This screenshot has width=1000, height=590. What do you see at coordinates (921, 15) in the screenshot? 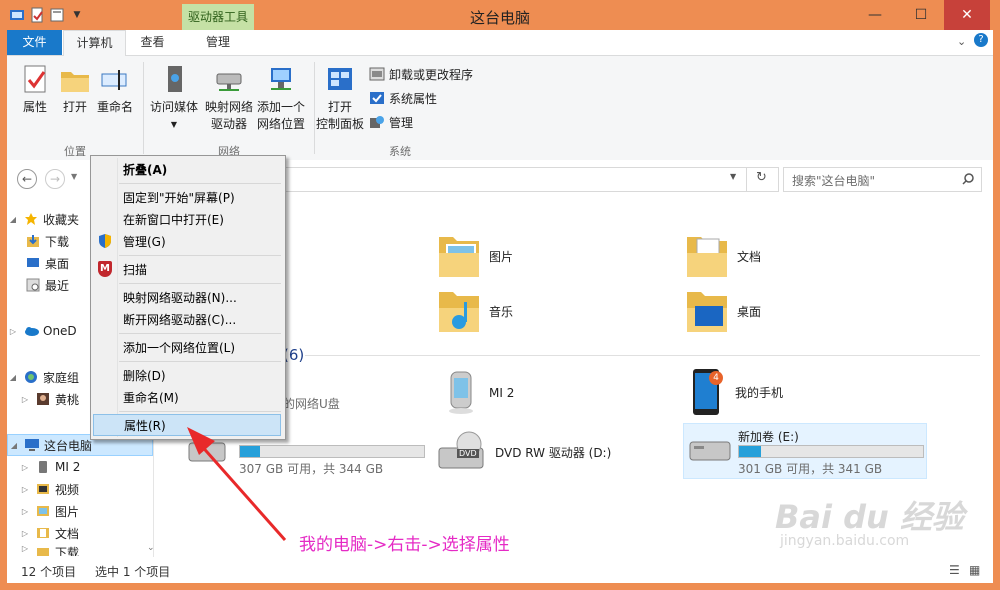
I see `maximize-button: ☐` at bounding box center [921, 15].